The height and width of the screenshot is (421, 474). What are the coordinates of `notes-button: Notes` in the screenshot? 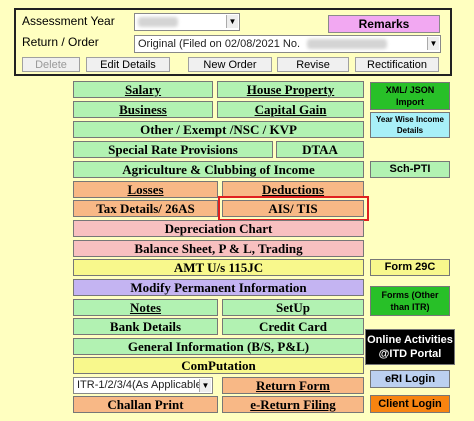 It's located at (145, 307).